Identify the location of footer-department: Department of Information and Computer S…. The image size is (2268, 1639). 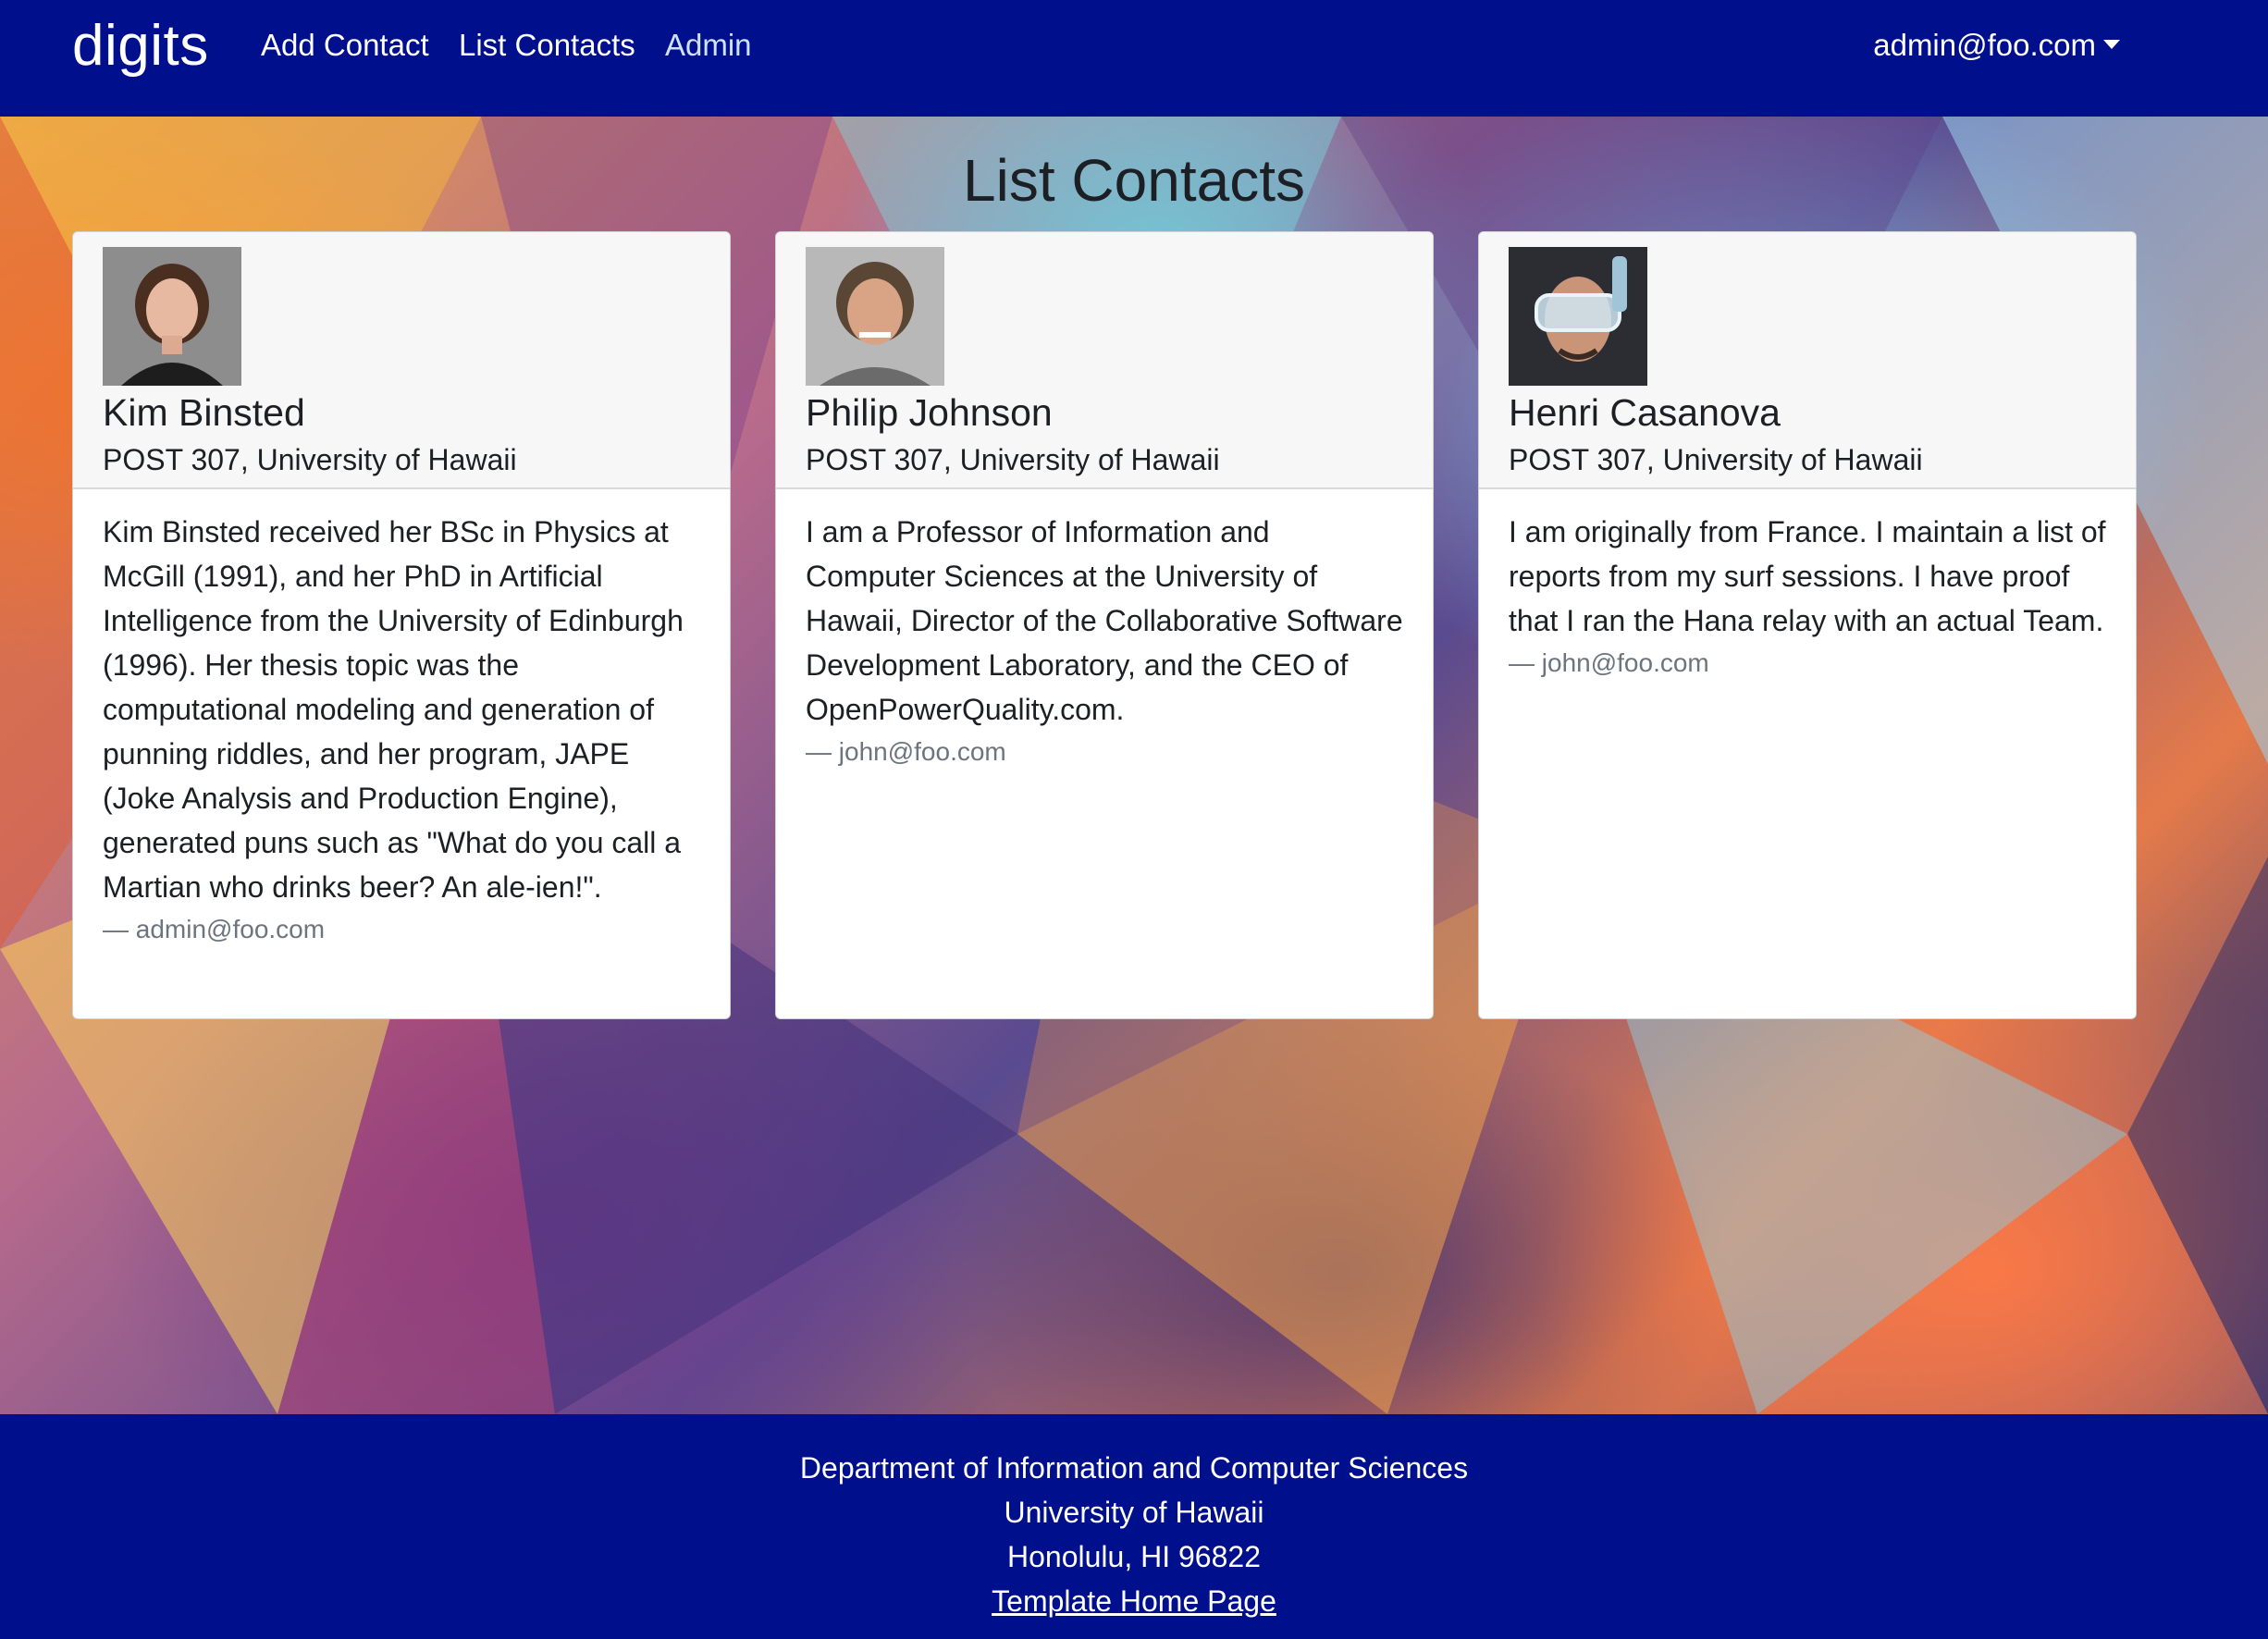
(1134, 1468).